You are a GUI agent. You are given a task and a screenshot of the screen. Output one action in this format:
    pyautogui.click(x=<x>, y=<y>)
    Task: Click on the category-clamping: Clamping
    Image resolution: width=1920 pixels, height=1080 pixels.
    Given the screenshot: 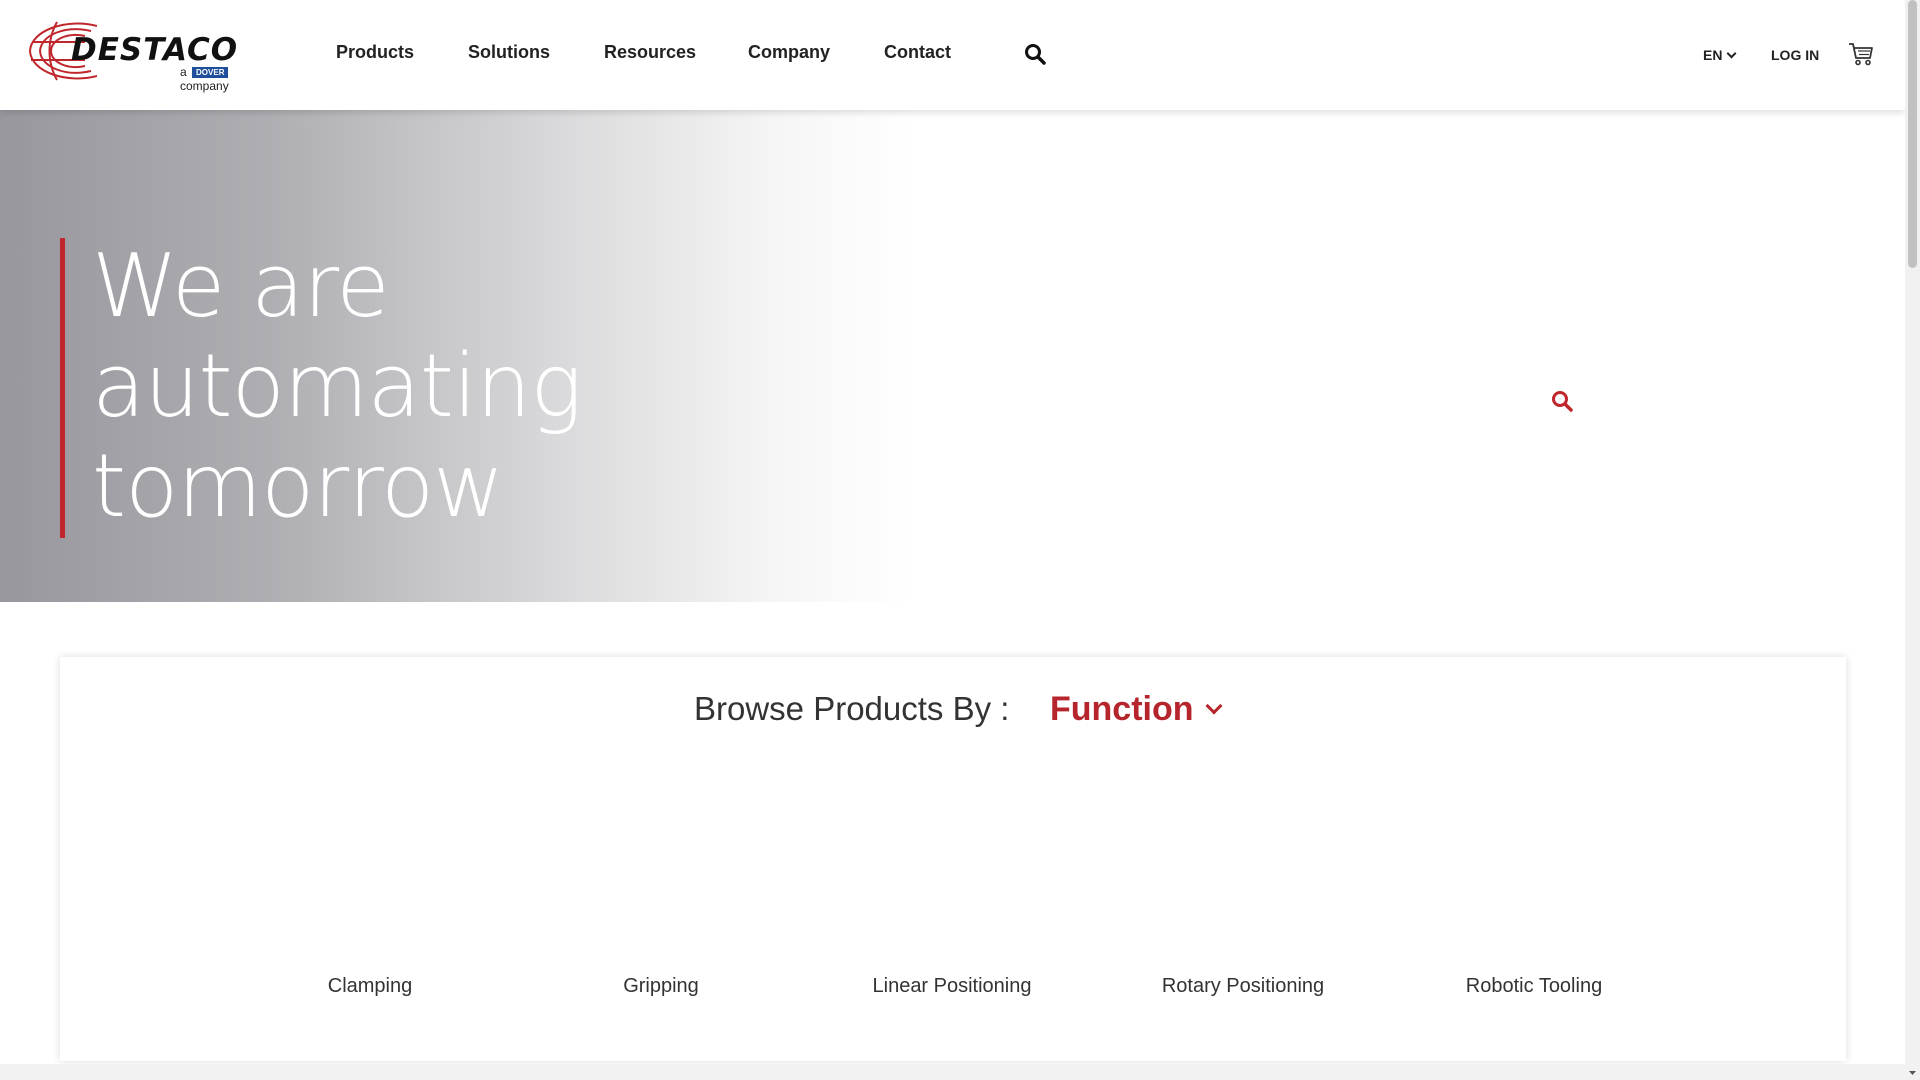 What is the action you would take?
    pyautogui.click(x=370, y=986)
    